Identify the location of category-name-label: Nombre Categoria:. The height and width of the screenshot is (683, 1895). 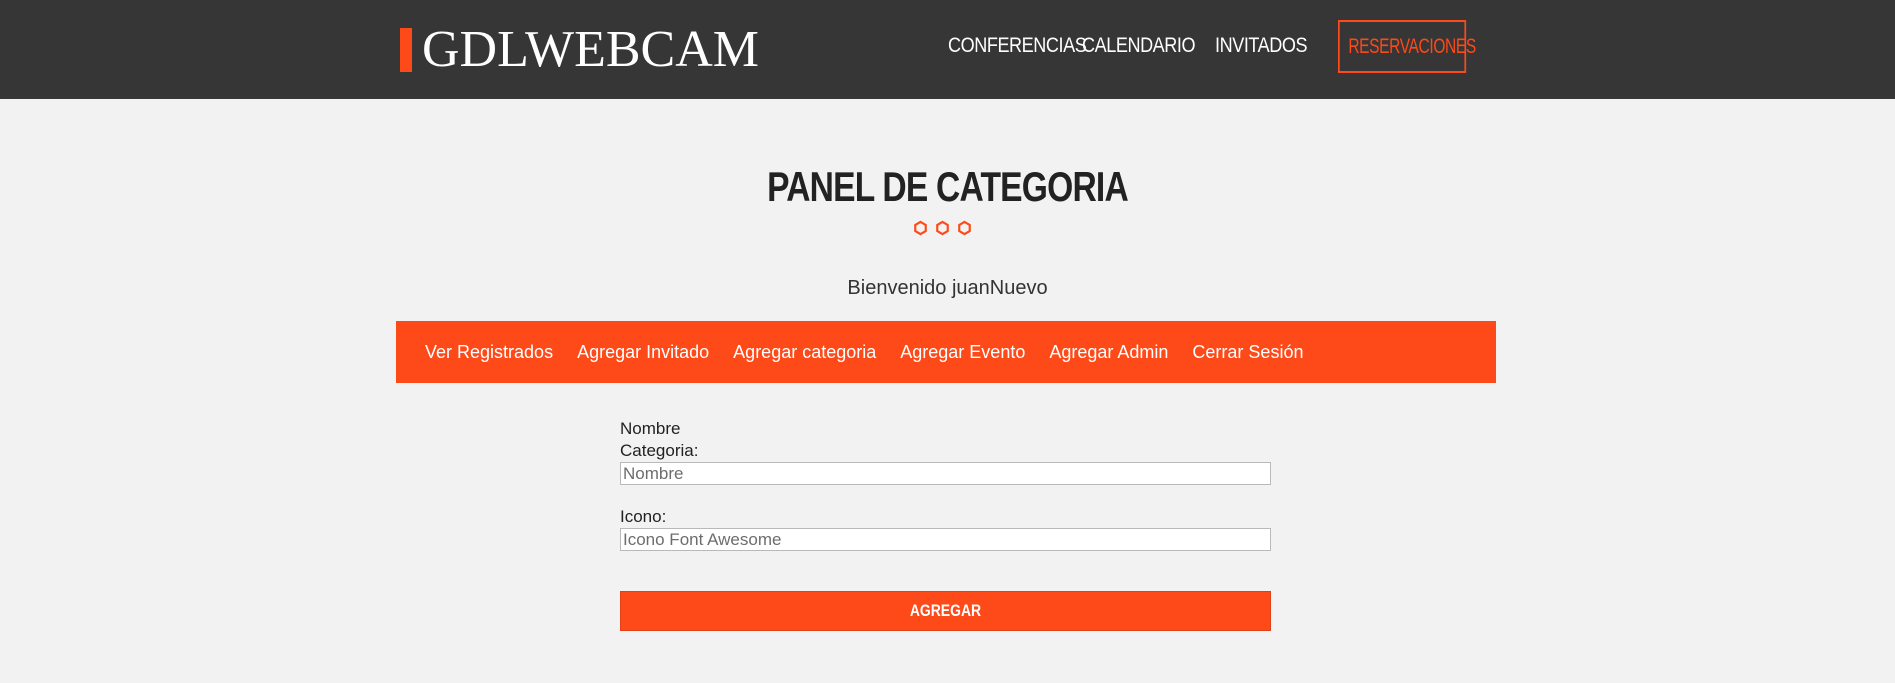
(659, 439).